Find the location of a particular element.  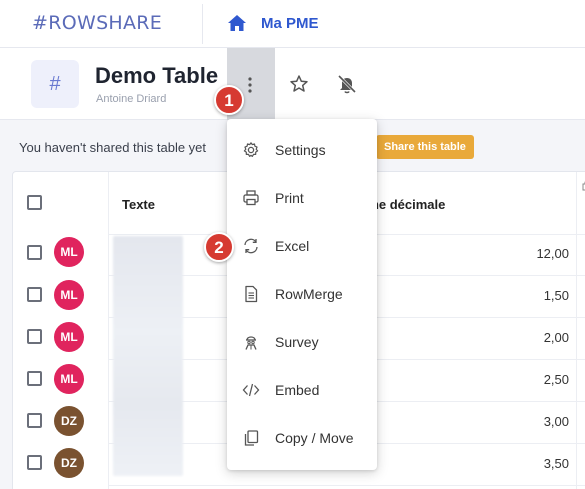

decimal-cell: 1,50 is located at coordinates (529, 295).